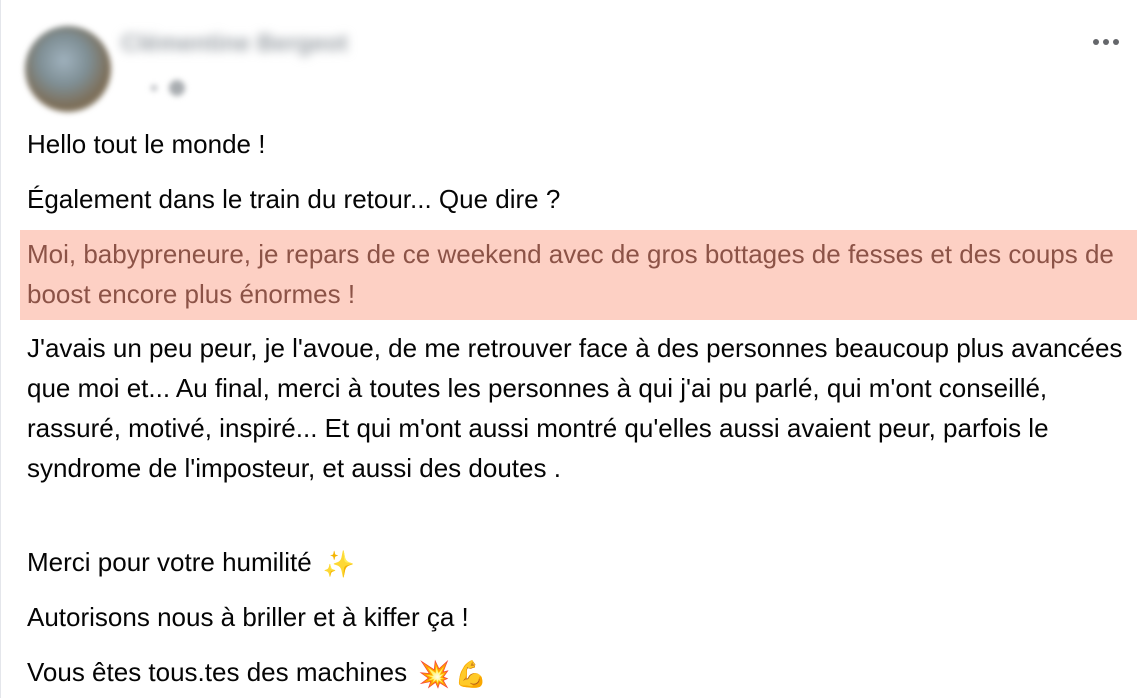 This screenshot has height=698, width=1146. I want to click on thanks-text: Merci pour votre humilité, so click(169, 562).